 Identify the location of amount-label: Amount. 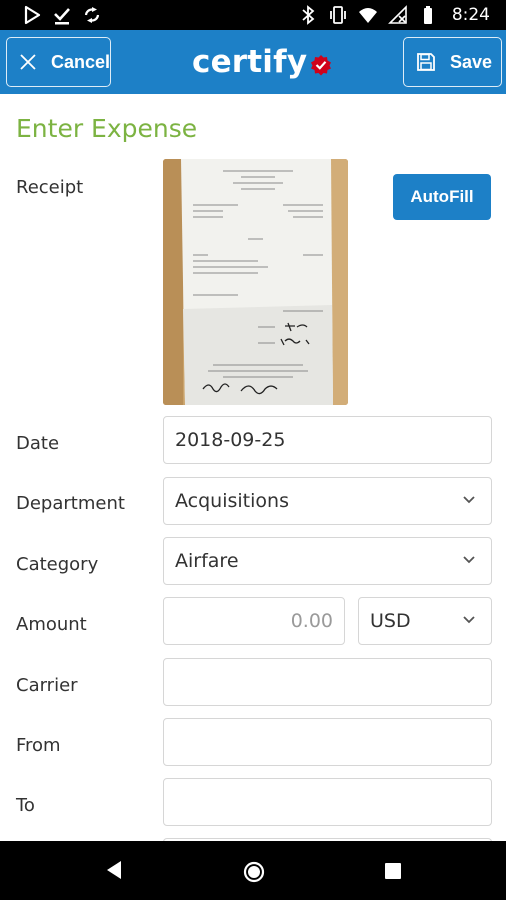
(51, 624).